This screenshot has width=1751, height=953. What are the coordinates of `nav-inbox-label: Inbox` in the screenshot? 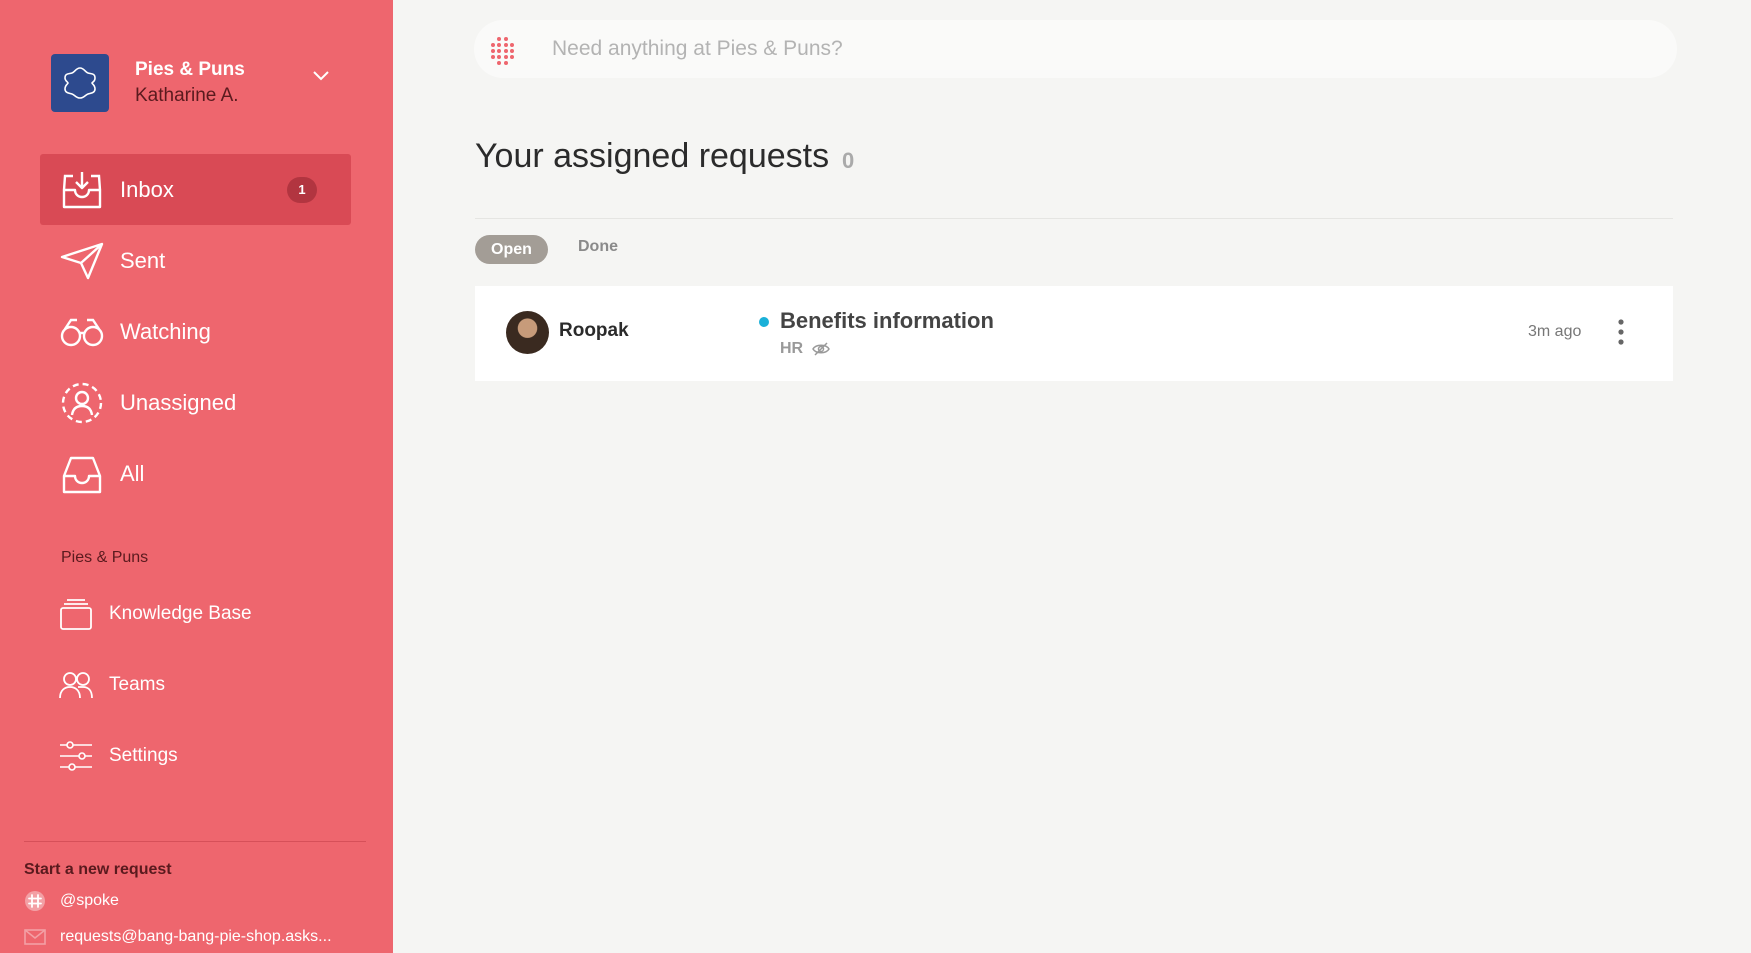 It's located at (147, 189).